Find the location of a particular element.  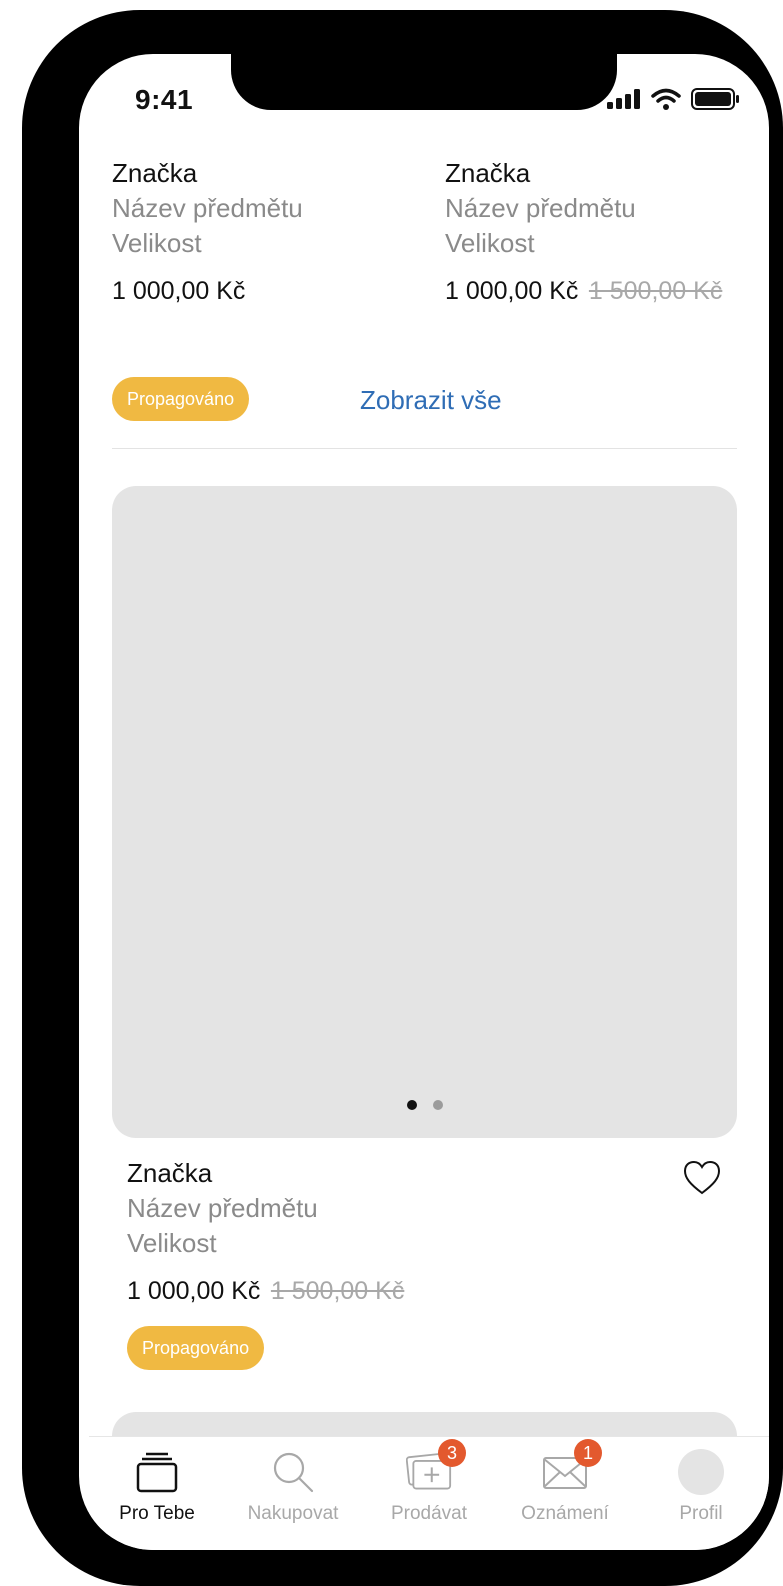

cards-stack-icon is located at coordinates (157, 1472).